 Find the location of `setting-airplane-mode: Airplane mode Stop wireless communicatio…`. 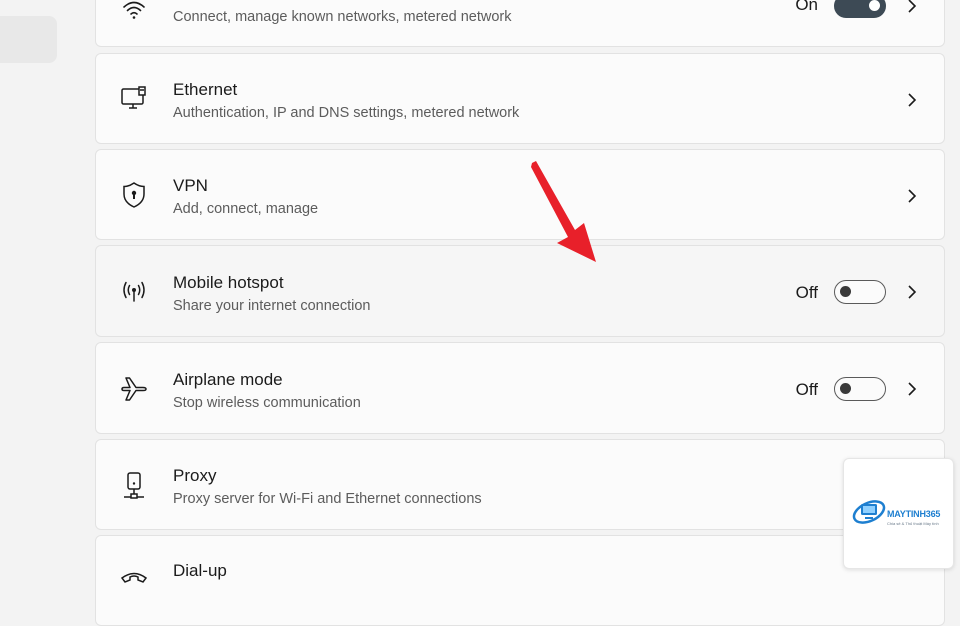

setting-airplane-mode: Airplane mode Stop wireless communicatio… is located at coordinates (520, 388).